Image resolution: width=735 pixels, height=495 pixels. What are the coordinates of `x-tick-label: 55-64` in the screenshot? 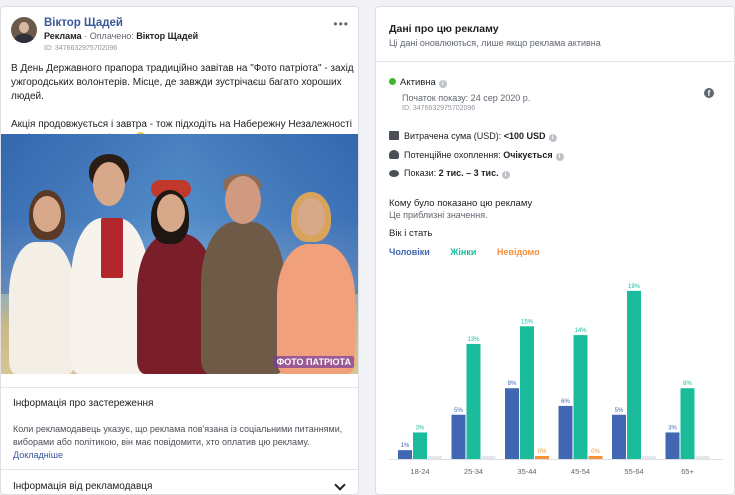 It's located at (633, 471).